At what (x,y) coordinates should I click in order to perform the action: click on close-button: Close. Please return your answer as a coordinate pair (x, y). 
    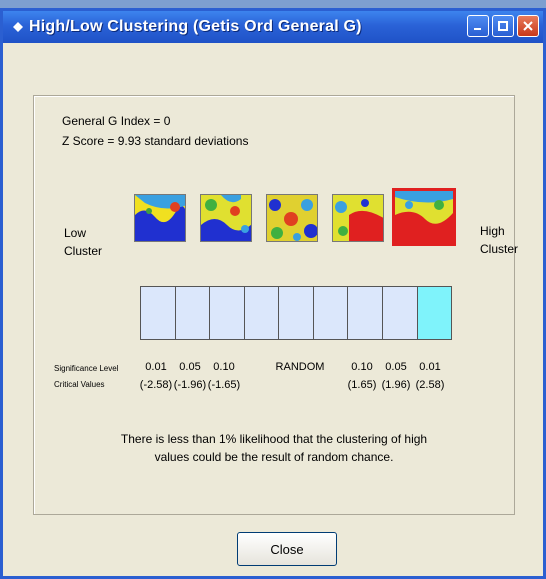
    Looking at the image, I should click on (287, 549).